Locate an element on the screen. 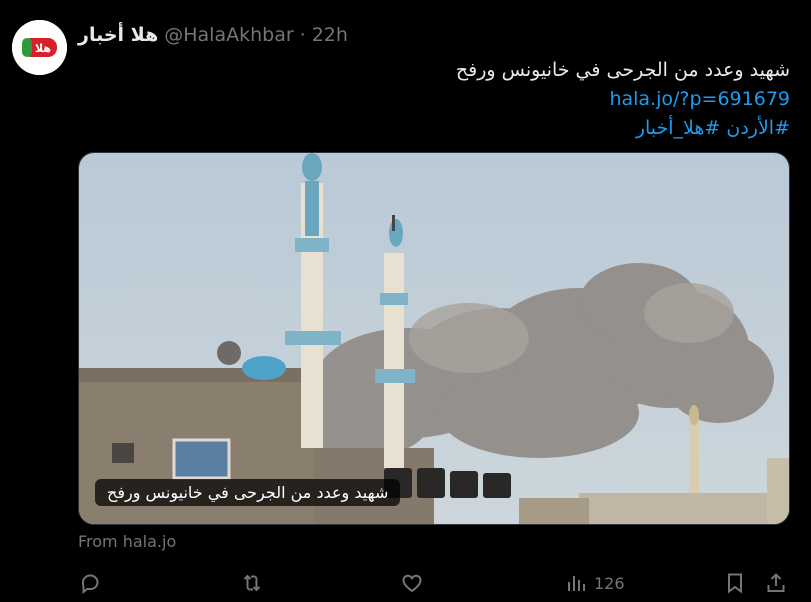 The height and width of the screenshot is (602, 811). timestamp: 22h is located at coordinates (330, 35).